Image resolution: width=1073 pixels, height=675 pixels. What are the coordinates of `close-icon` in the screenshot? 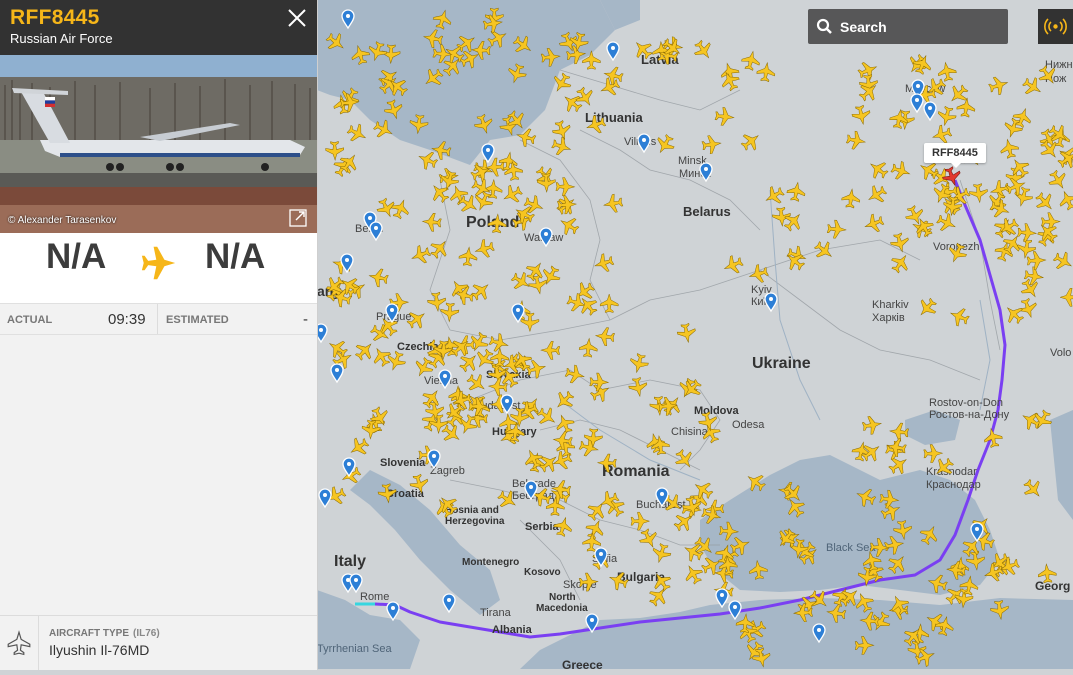 It's located at (297, 18).